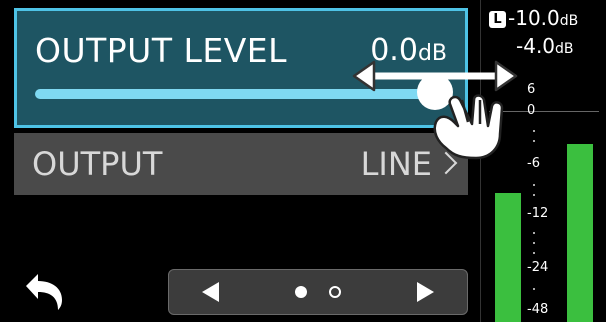  I want to click on triangle-right-icon, so click(425, 292).